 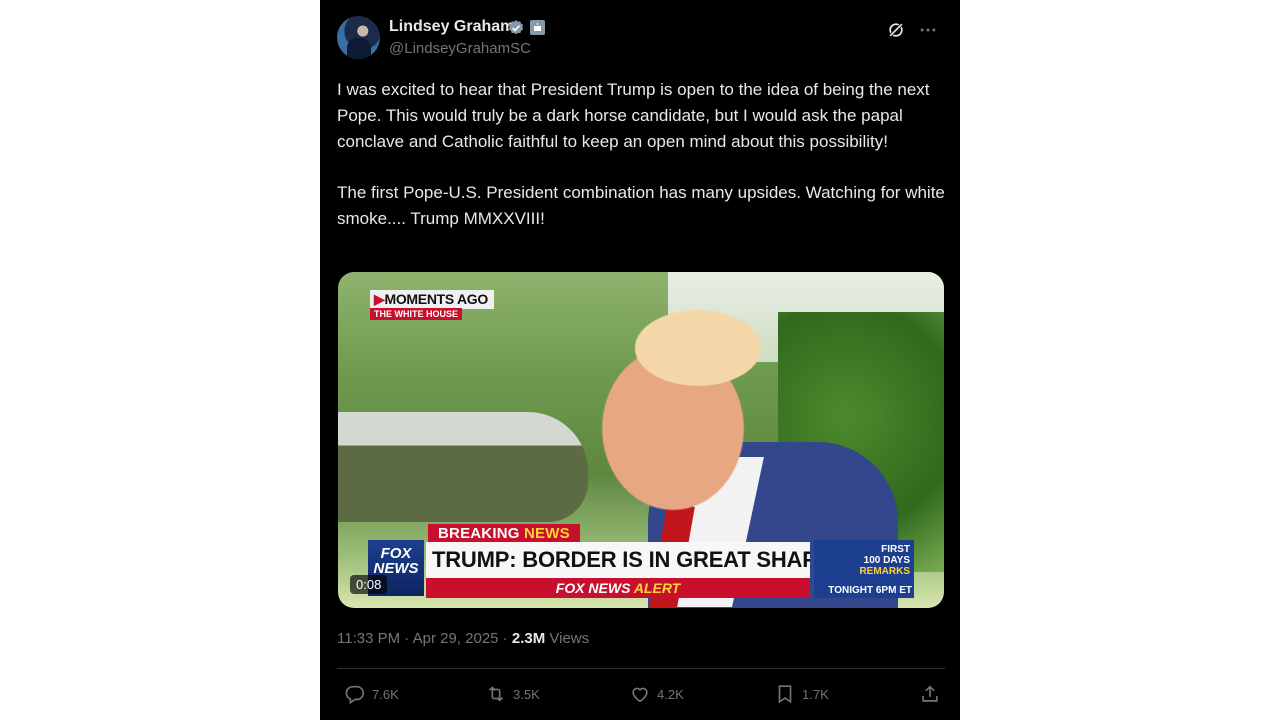 I want to click on tweet-date: Apr 29, 2025, so click(x=456, y=638).